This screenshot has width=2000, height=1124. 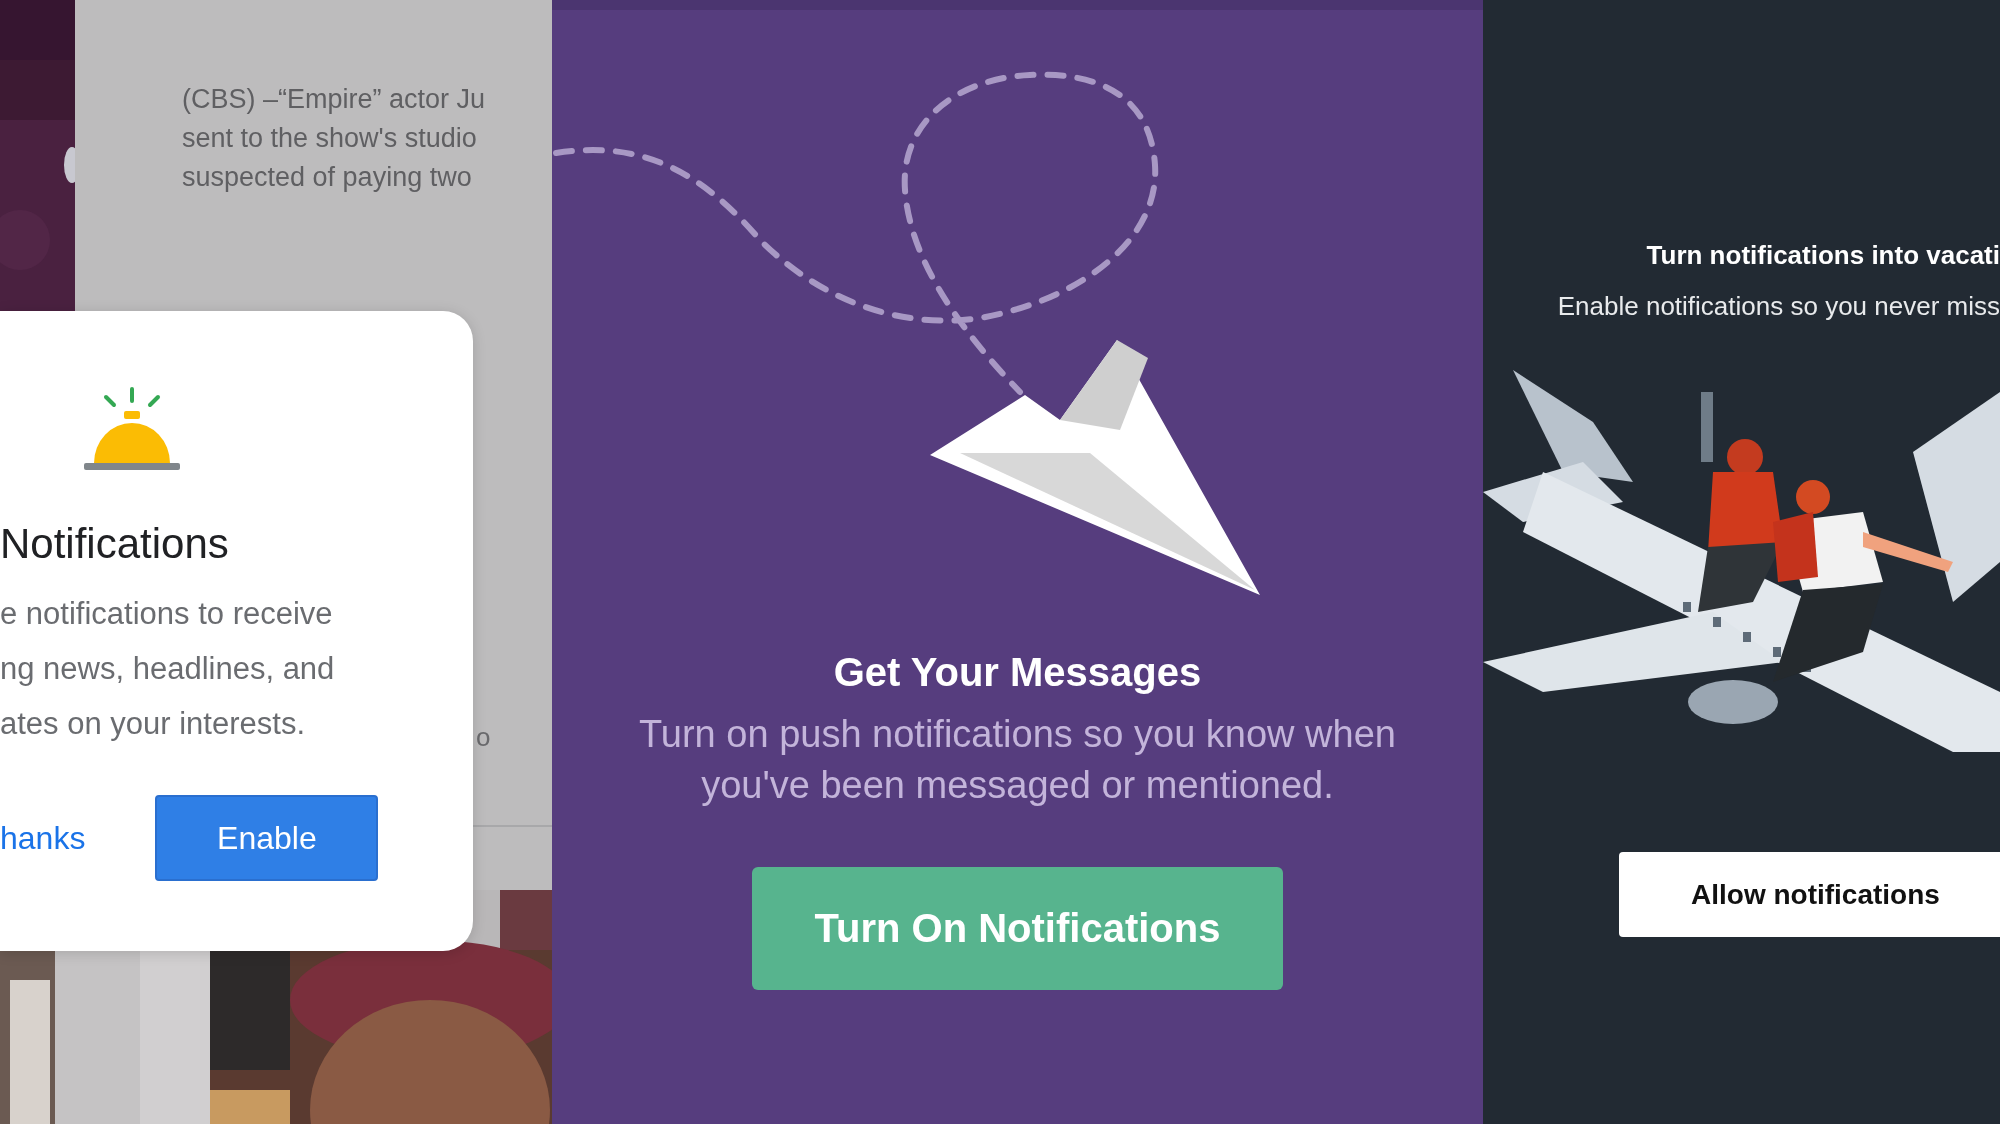 I want to click on dialog-message: ng news, headlines, and, so click(x=168, y=669).